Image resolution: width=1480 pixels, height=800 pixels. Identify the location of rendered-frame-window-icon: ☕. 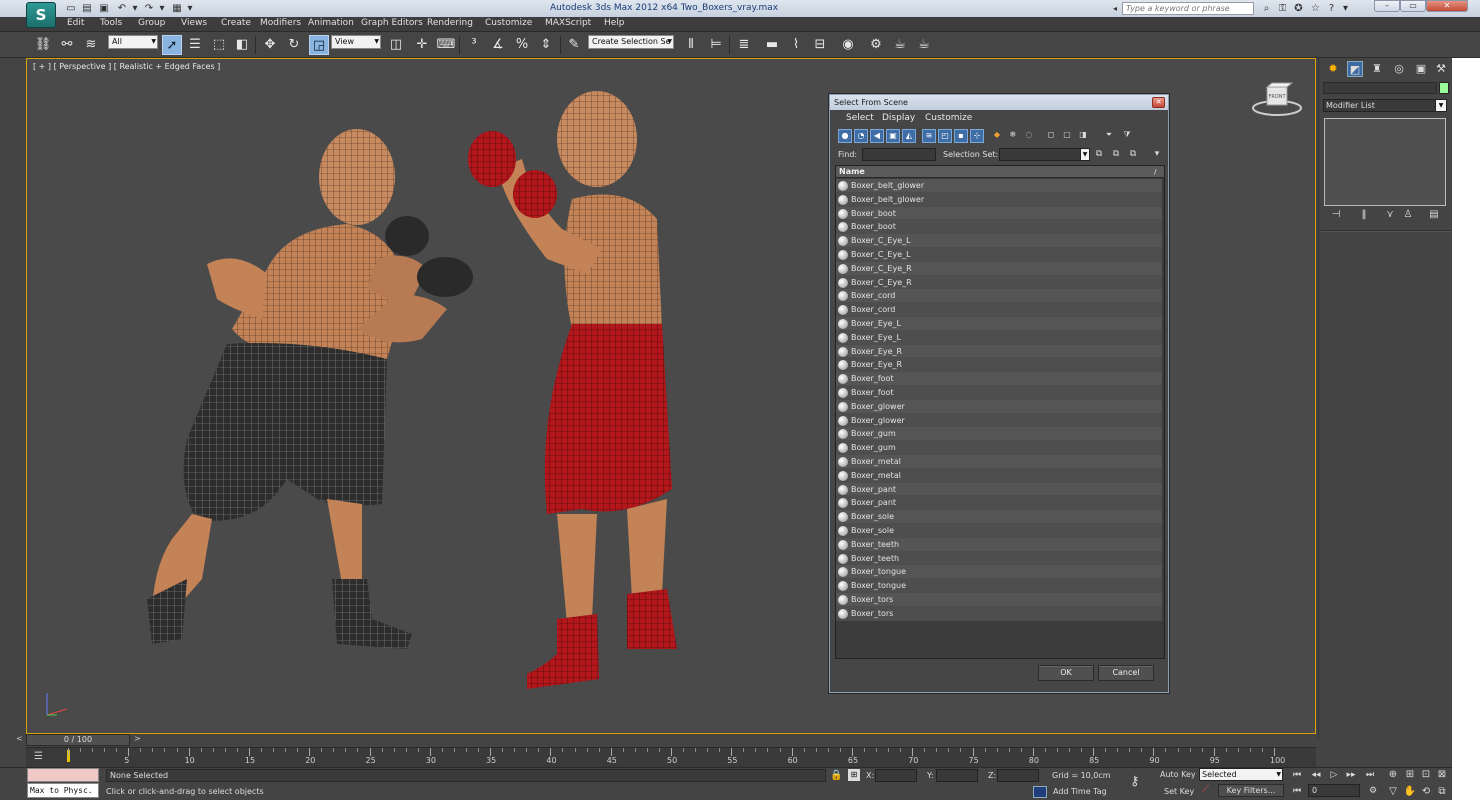
(900, 45).